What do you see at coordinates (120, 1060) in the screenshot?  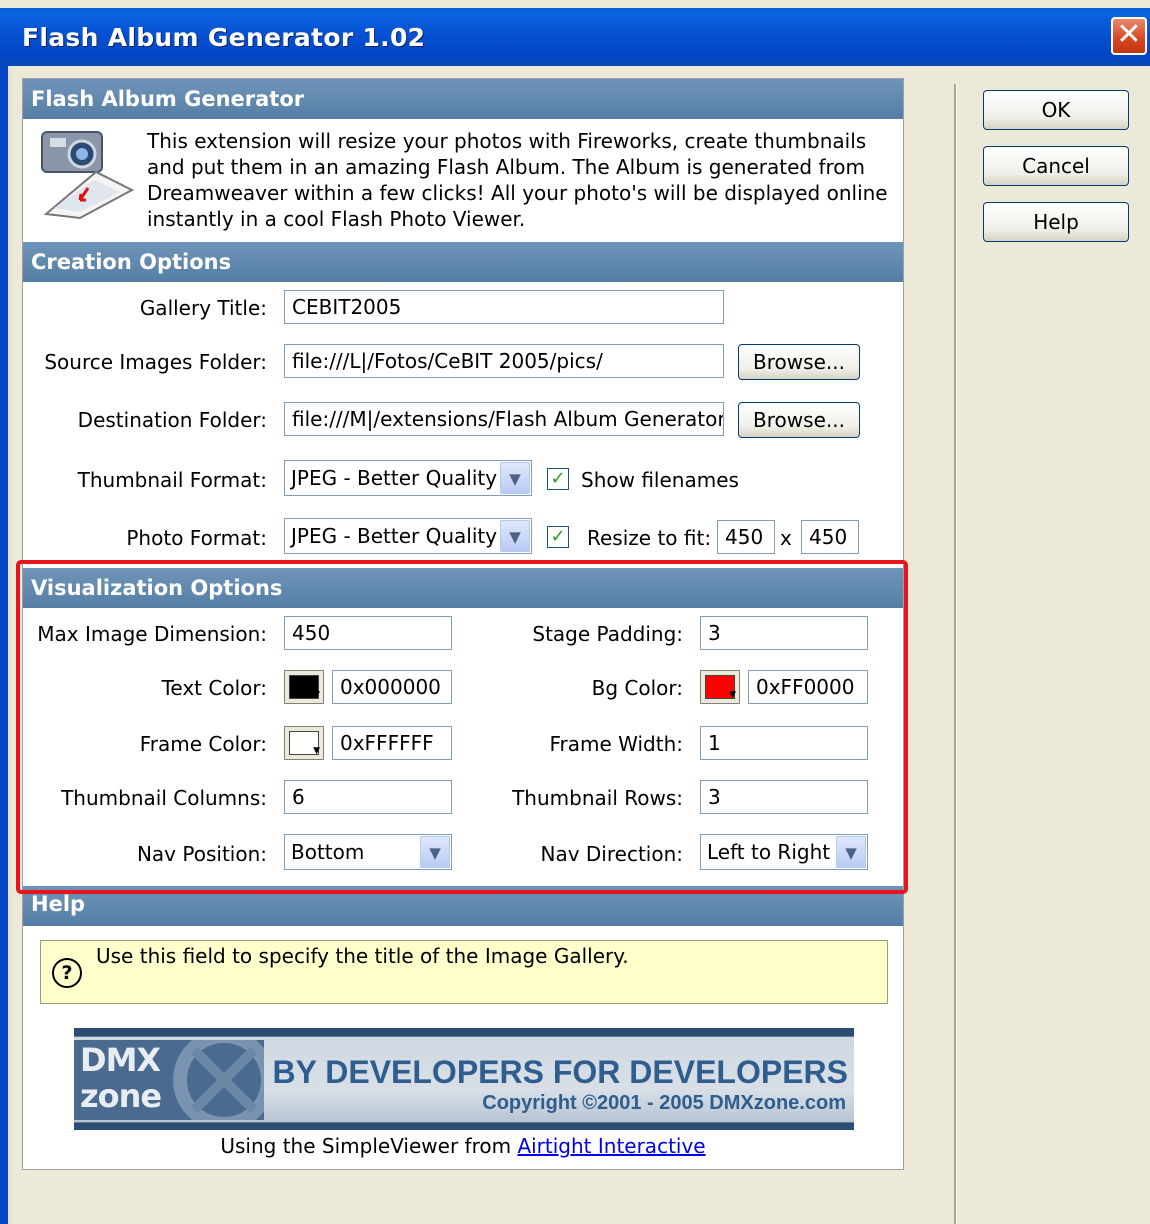 I see `dmx-logo-text: DMX` at bounding box center [120, 1060].